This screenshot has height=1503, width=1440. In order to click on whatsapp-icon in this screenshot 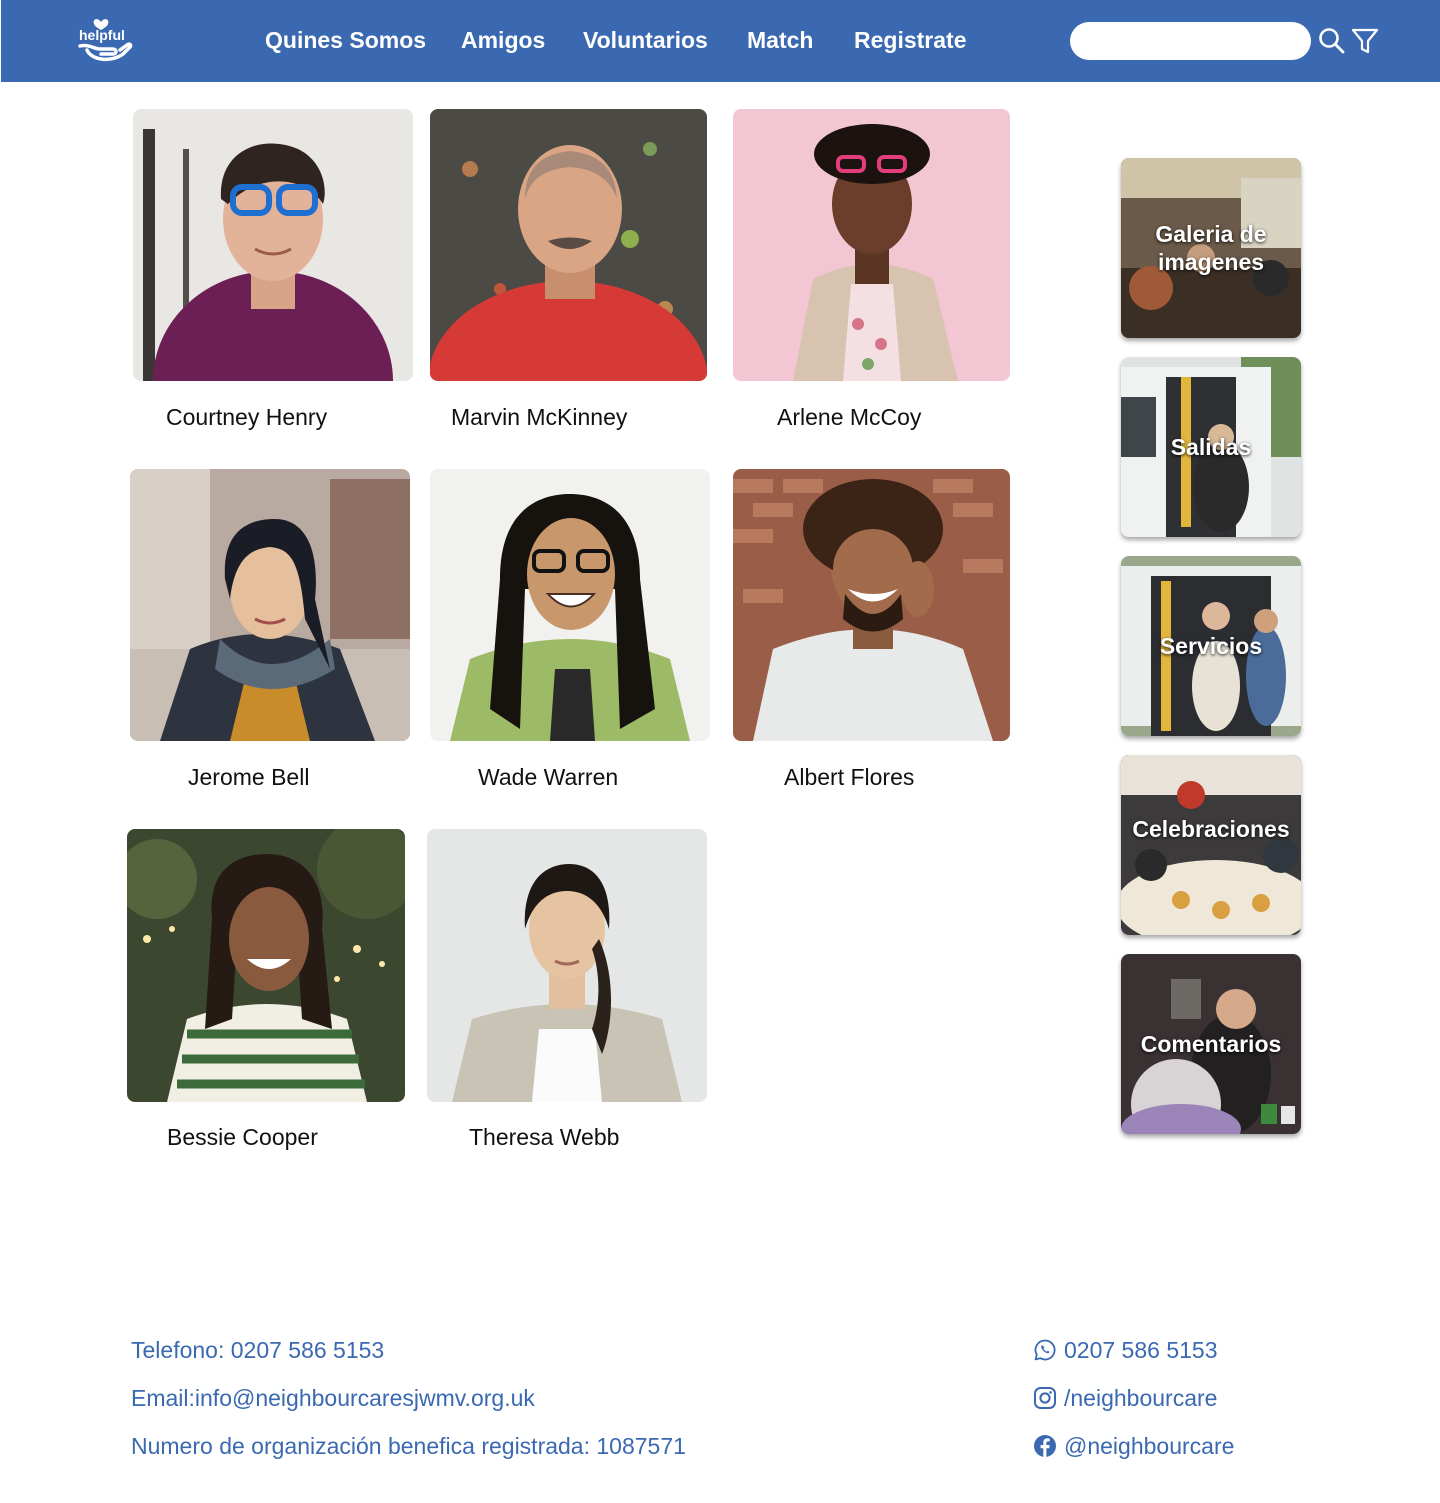, I will do `click(1045, 1350)`.